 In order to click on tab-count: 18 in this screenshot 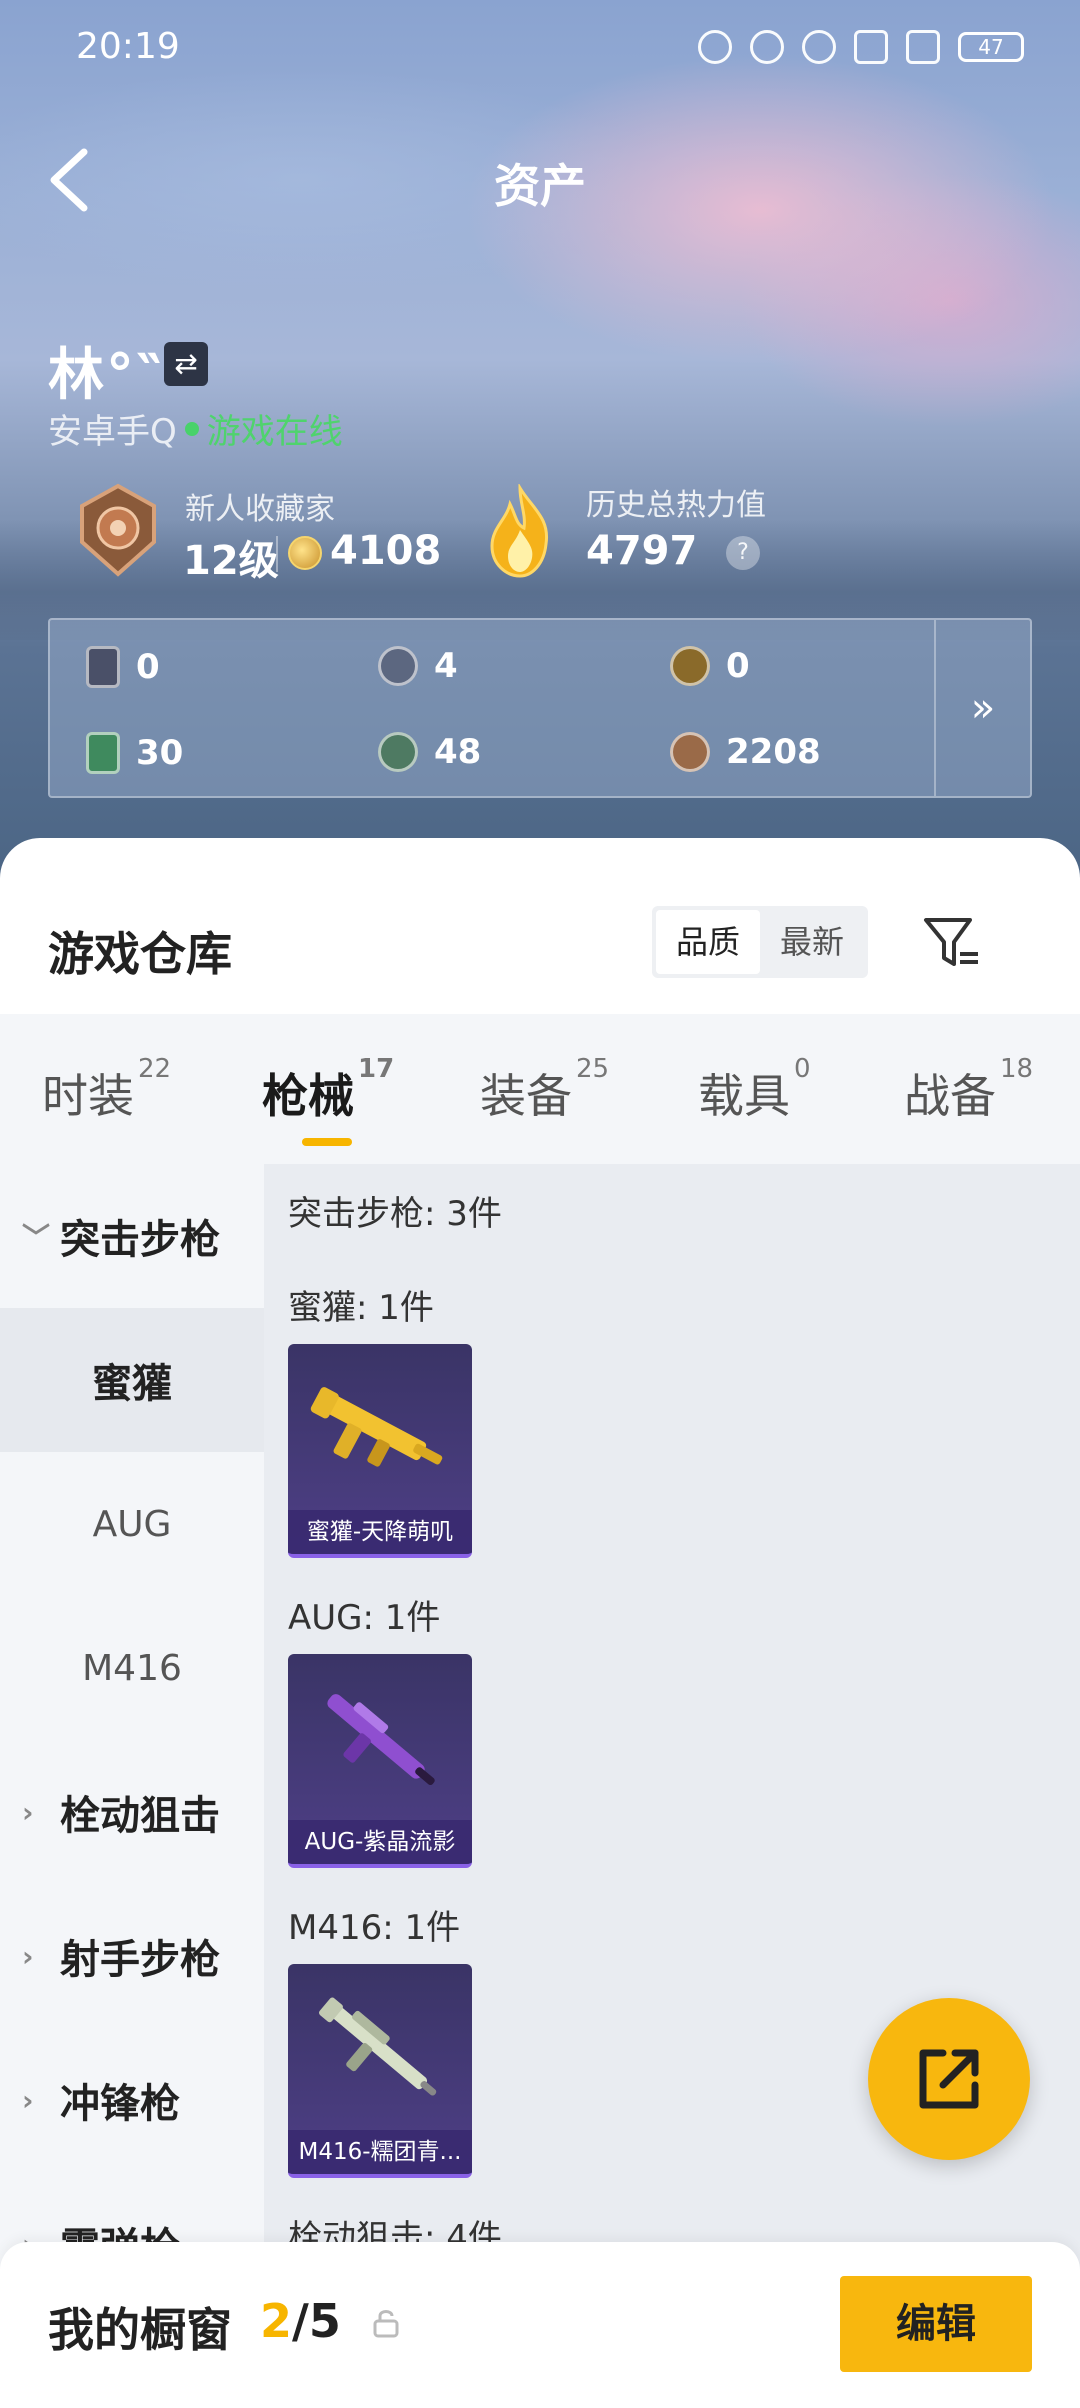, I will do `click(1017, 1069)`.